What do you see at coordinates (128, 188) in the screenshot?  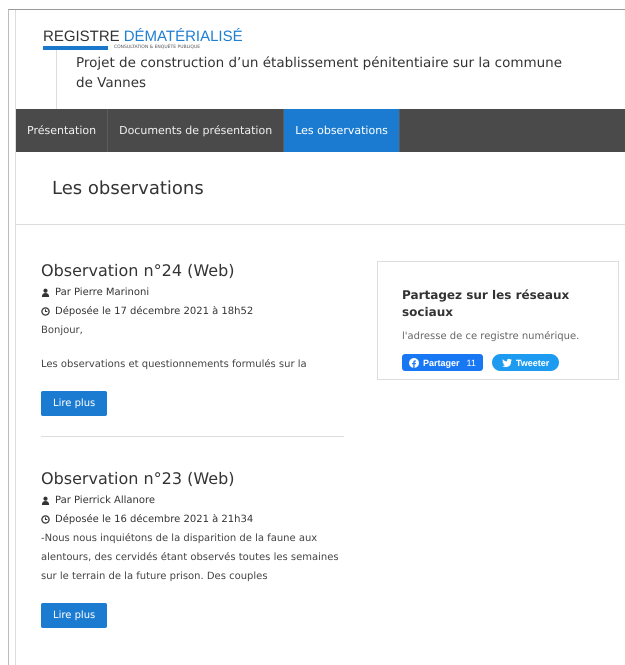 I see `page-heading: Les observations` at bounding box center [128, 188].